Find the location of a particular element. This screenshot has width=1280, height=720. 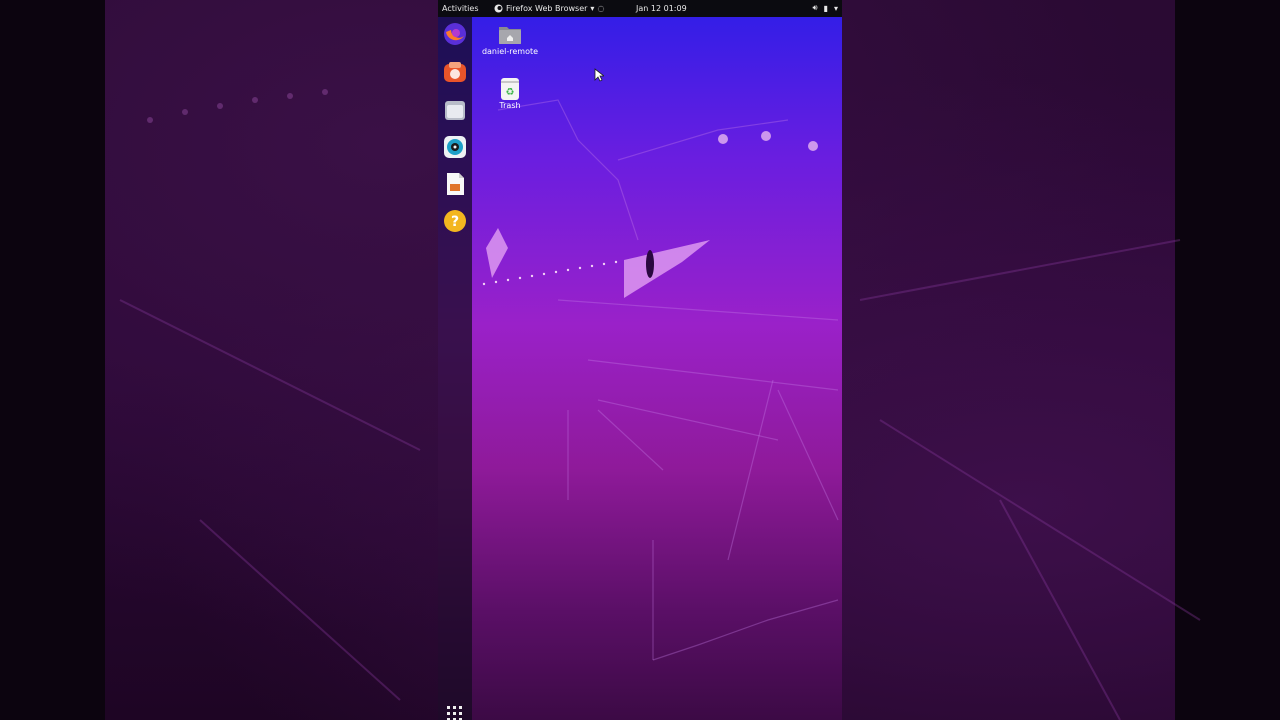

desktop-item-label: Trash is located at coordinates (510, 105).